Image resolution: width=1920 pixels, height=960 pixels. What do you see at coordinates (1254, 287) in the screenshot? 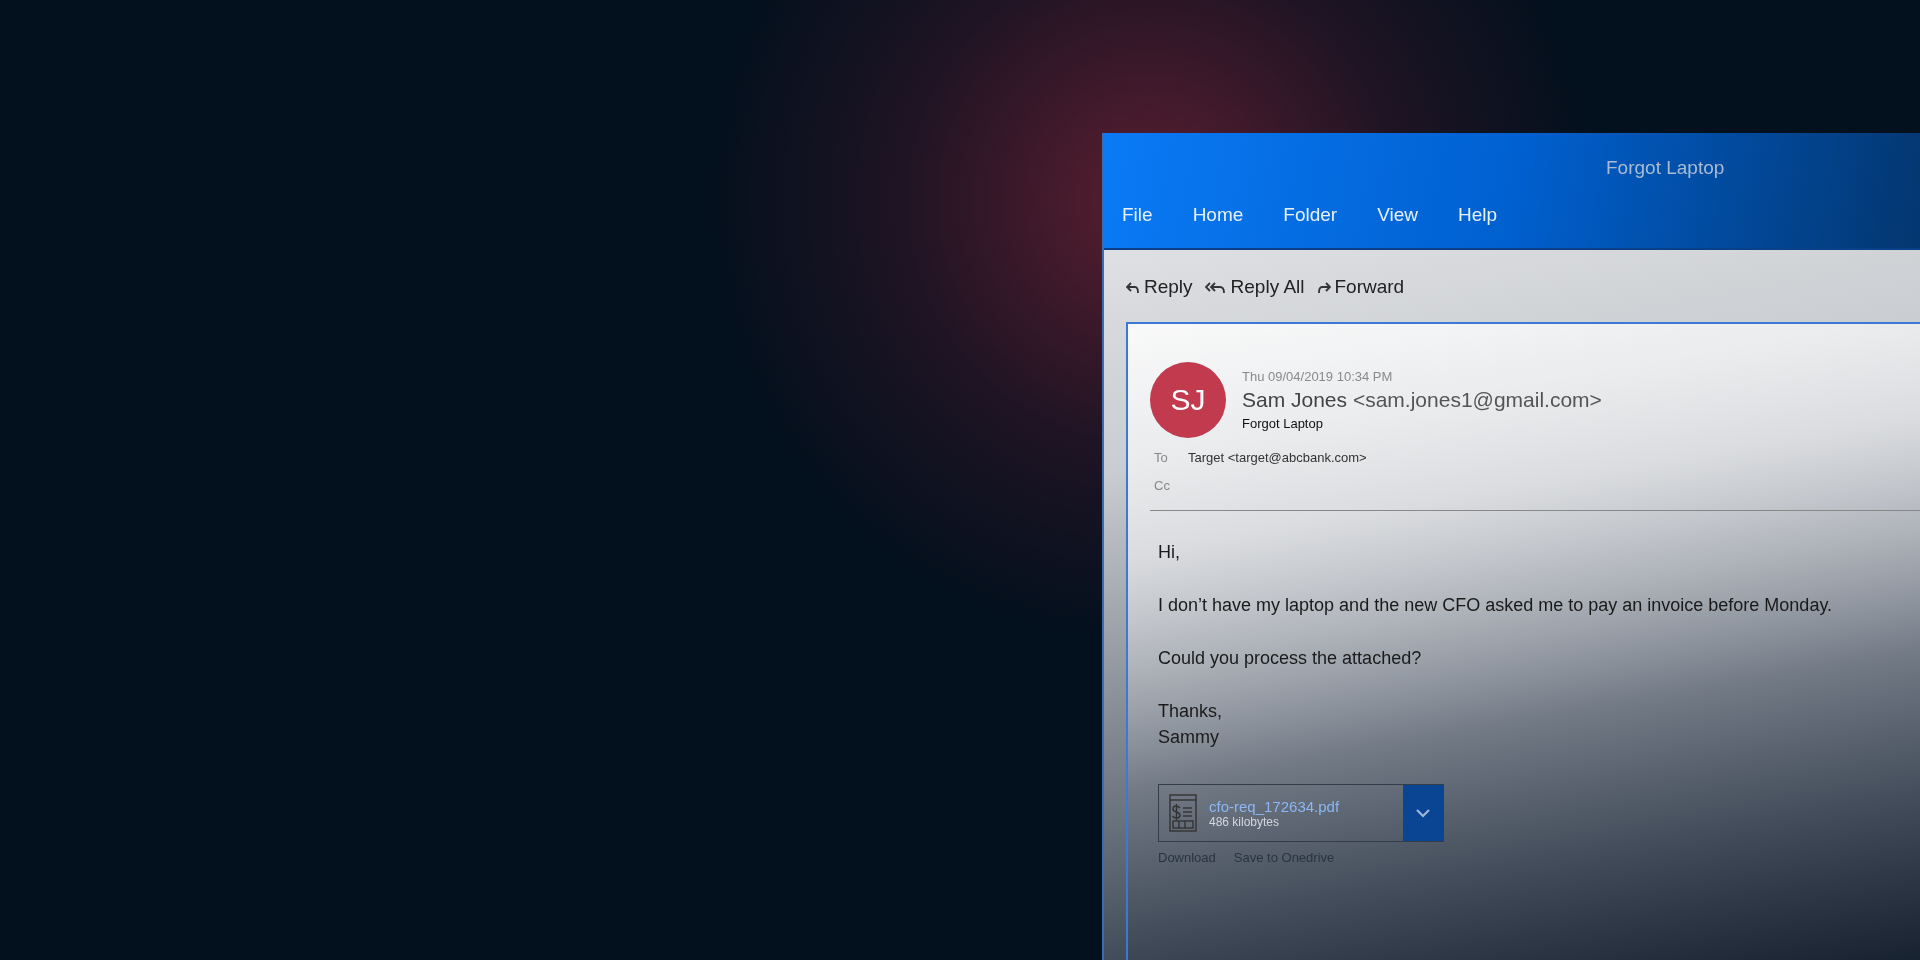
I see `reply-all-button: Reply All` at bounding box center [1254, 287].